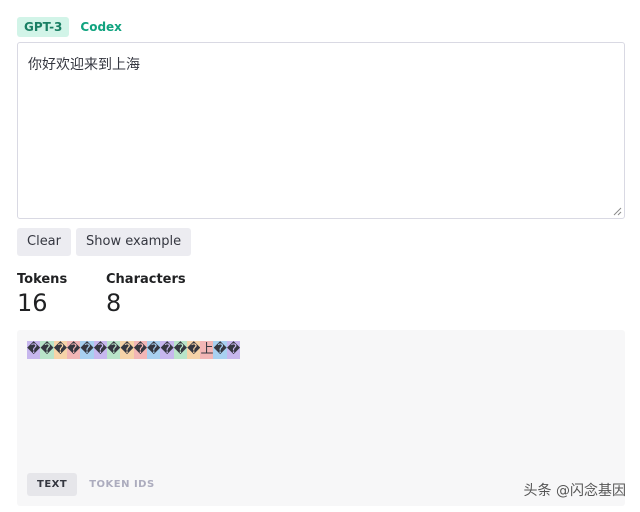 The height and width of the screenshot is (512, 640). I want to click on view-tabs: TEXT TOKEN IDS, so click(96, 484).